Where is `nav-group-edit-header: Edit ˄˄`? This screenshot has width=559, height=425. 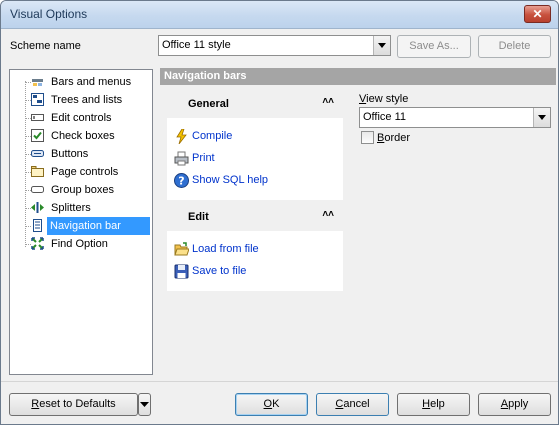
nav-group-edit-header: Edit ˄˄ is located at coordinates (255, 217).